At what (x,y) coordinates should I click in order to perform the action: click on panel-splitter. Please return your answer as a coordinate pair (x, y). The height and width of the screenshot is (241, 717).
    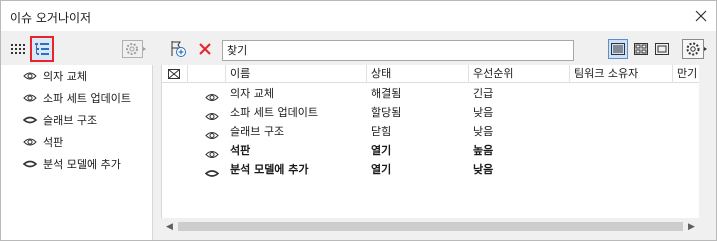
    Looking at the image, I should click on (157, 135).